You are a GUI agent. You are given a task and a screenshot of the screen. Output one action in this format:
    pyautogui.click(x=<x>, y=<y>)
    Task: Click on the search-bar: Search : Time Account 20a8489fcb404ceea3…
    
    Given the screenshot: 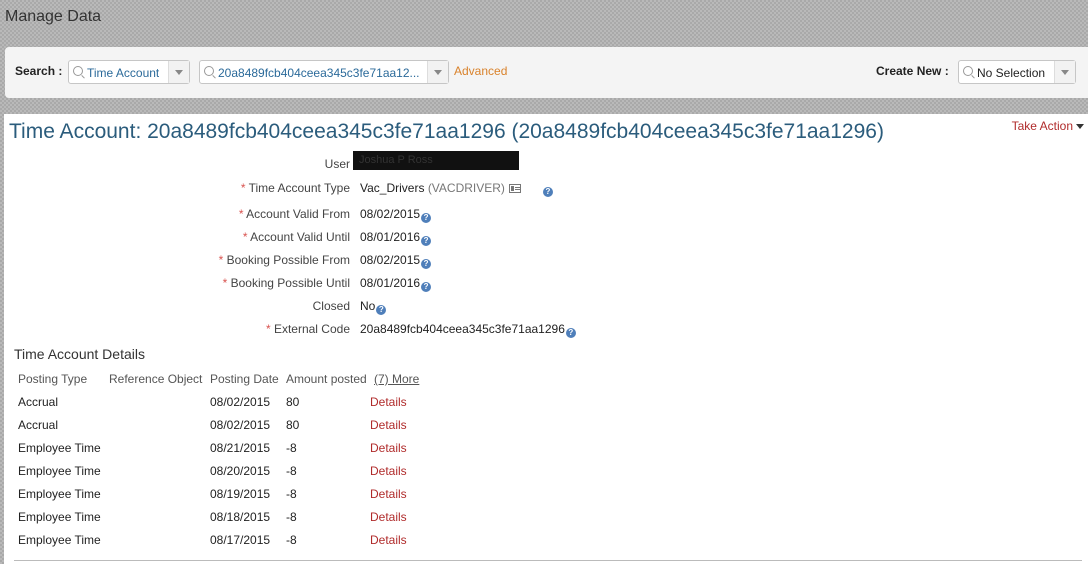 What is the action you would take?
    pyautogui.click(x=546, y=72)
    